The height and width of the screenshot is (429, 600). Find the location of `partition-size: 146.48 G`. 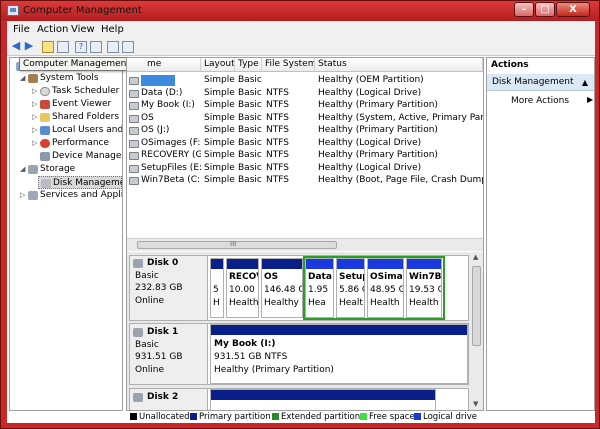

partition-size: 146.48 G is located at coordinates (283, 290).